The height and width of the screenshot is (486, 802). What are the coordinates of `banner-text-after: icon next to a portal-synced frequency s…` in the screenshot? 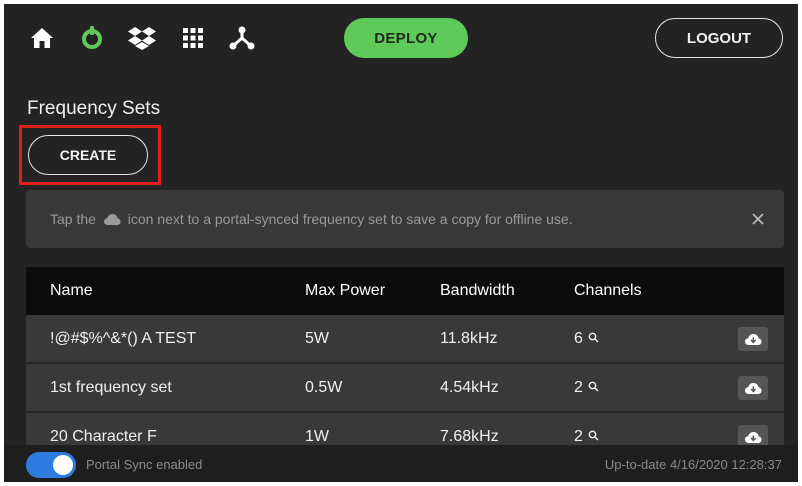 It's located at (350, 219).